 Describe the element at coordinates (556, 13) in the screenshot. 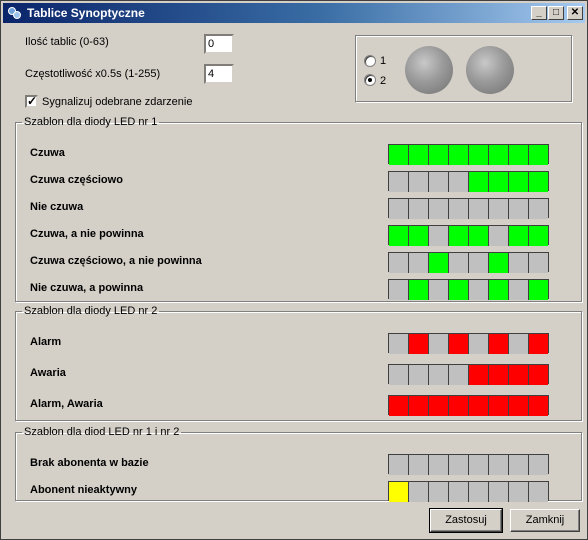

I see `maximize-button: □` at that location.